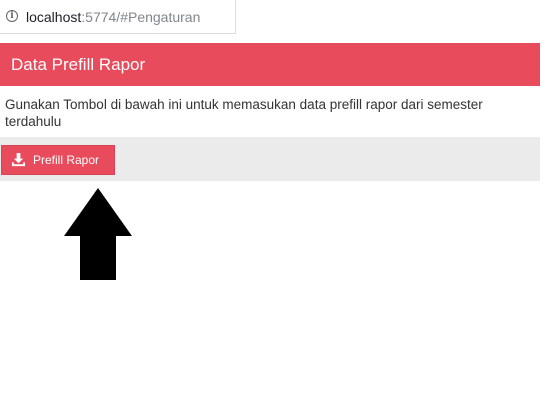  I want to click on prefill-rapor-label: Prefill Rapor, so click(66, 160).